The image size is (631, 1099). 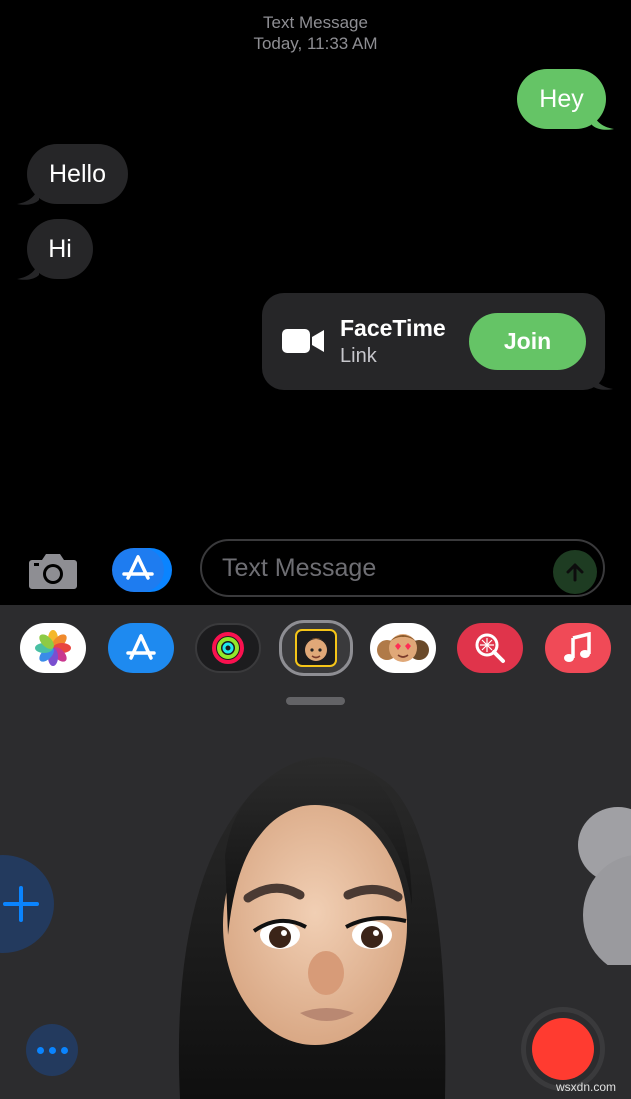 I want to click on service-label: Text Message, so click(x=315, y=22).